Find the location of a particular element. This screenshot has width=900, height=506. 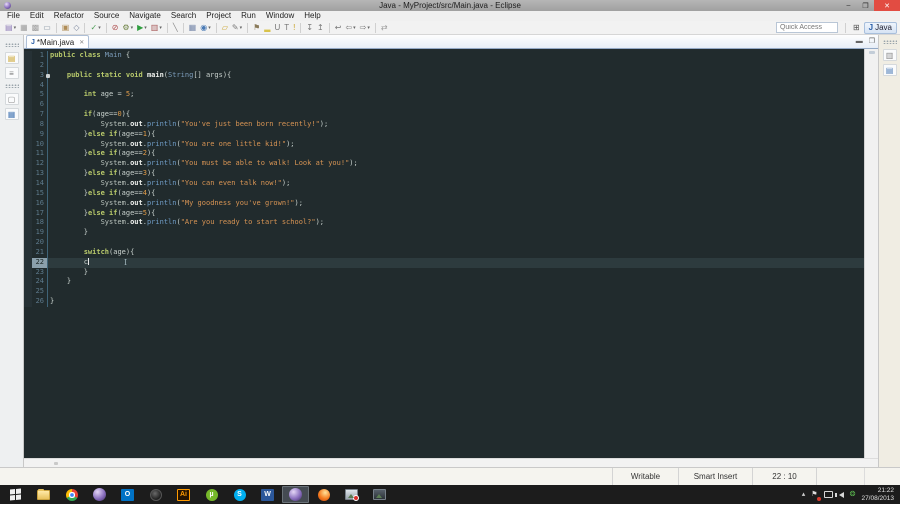

restore-views-handle-right is located at coordinates (889, 42).